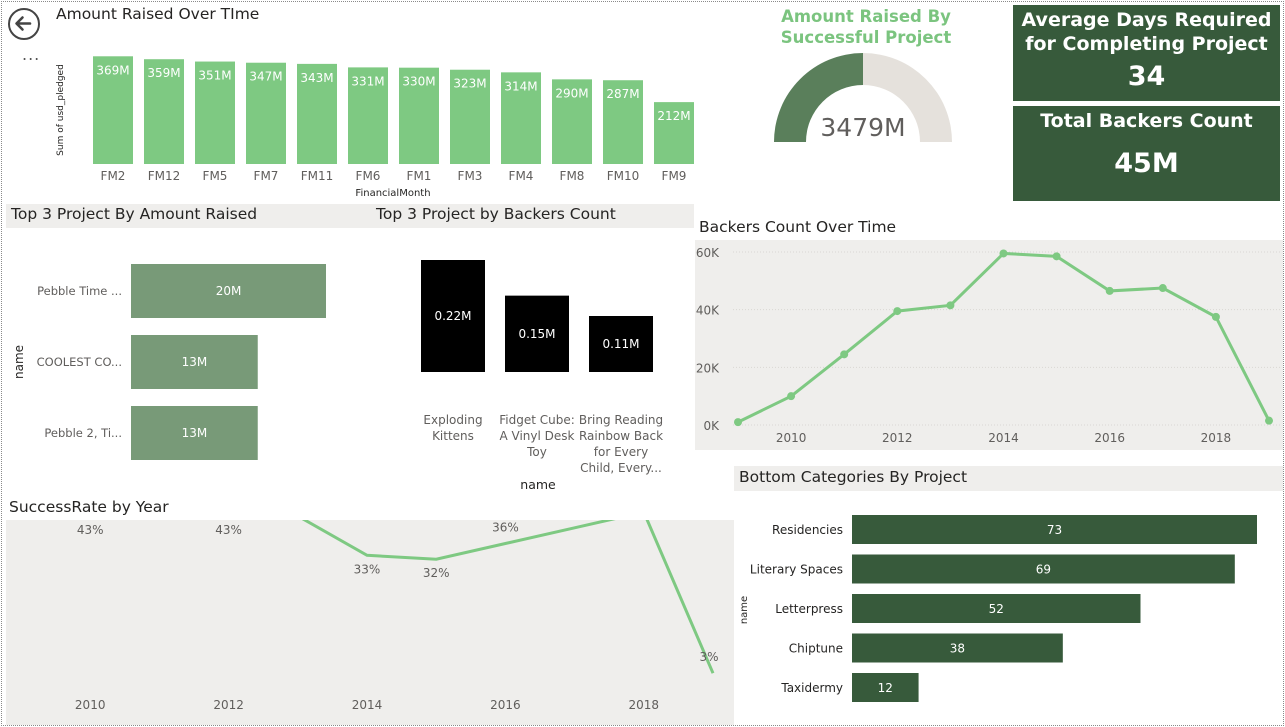  What do you see at coordinates (419, 176) in the screenshot?
I see `x-tick-label: FM1` at bounding box center [419, 176].